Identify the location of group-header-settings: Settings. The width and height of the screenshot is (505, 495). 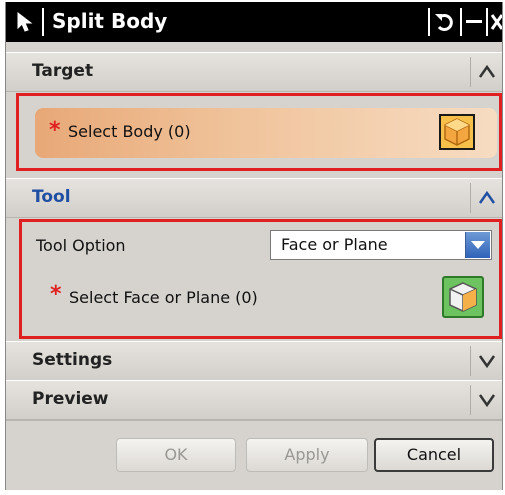
(254, 361).